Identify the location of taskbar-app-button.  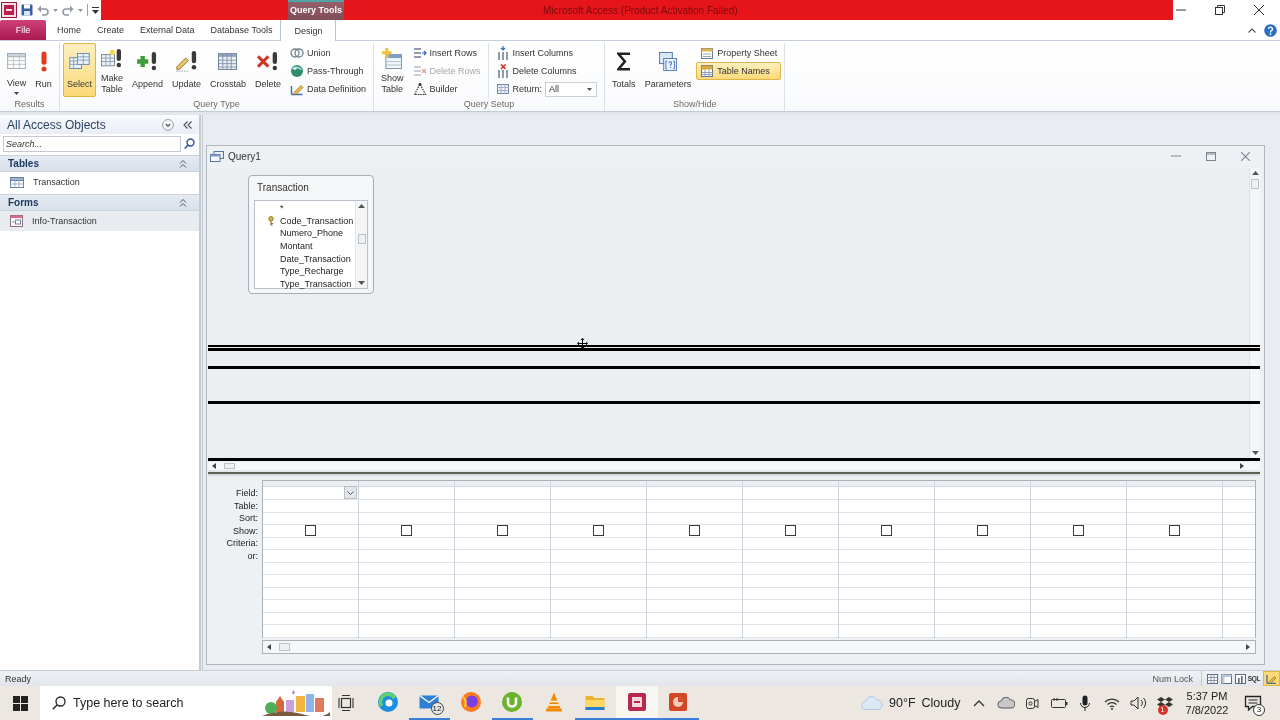
(637, 703).